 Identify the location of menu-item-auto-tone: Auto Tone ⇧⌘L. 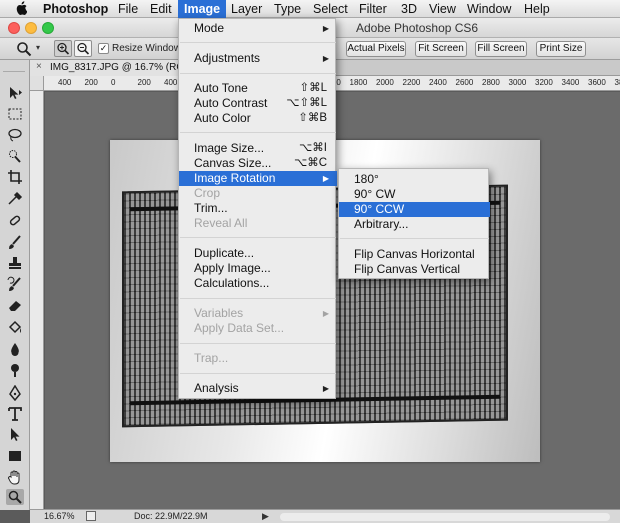
(258, 88).